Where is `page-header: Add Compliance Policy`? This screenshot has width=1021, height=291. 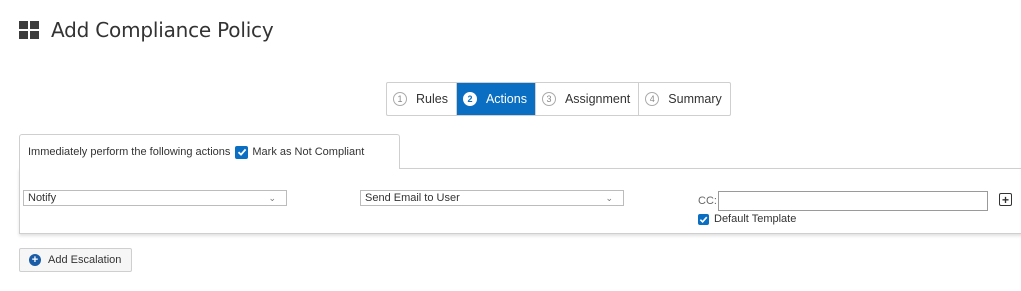
page-header: Add Compliance Policy is located at coordinates (146, 30).